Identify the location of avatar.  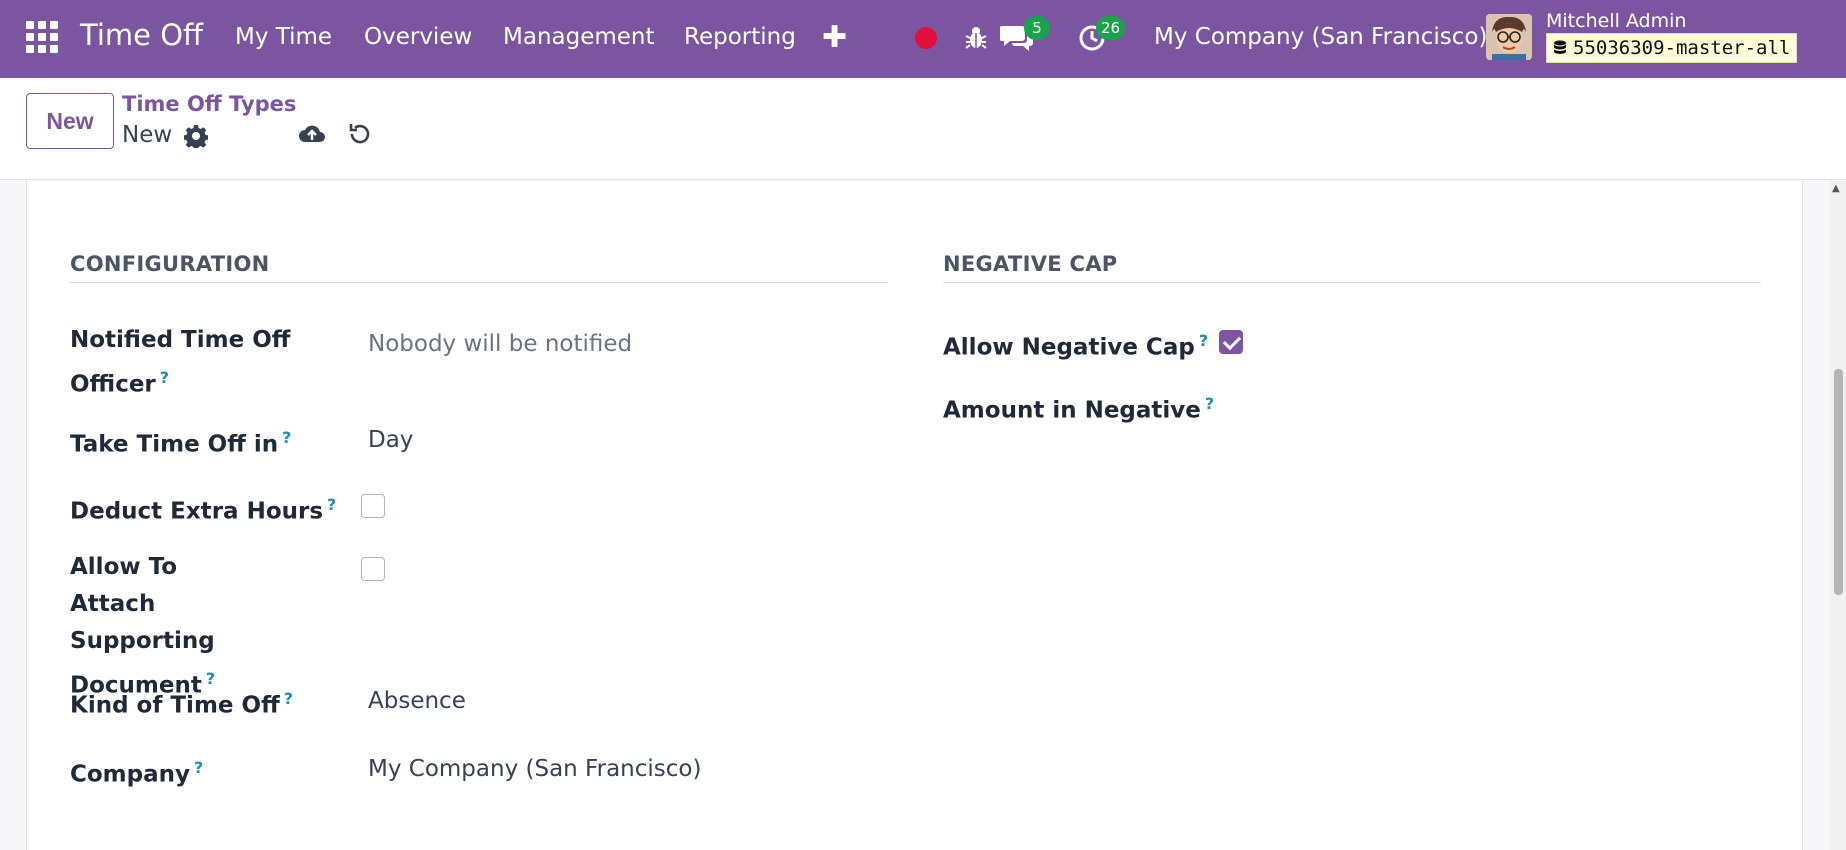
(1509, 37).